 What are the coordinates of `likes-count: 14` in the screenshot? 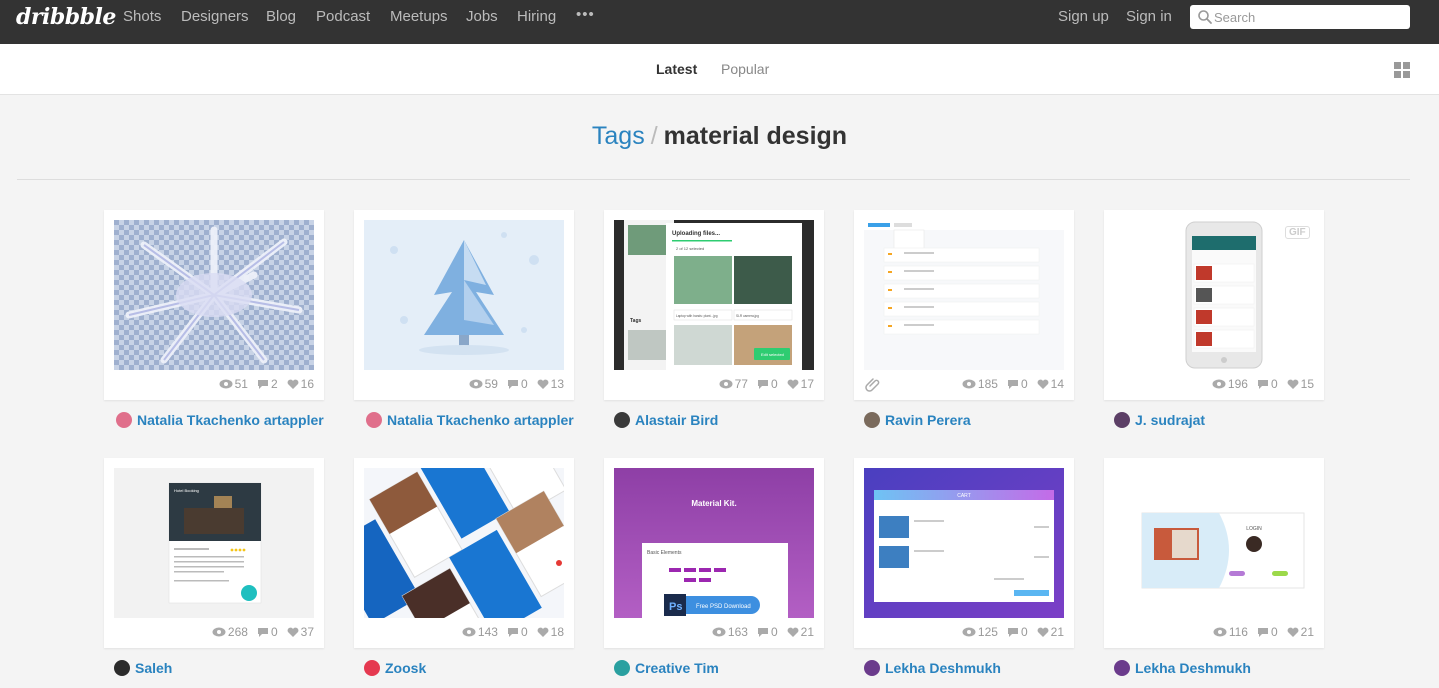 It's located at (1050, 384).